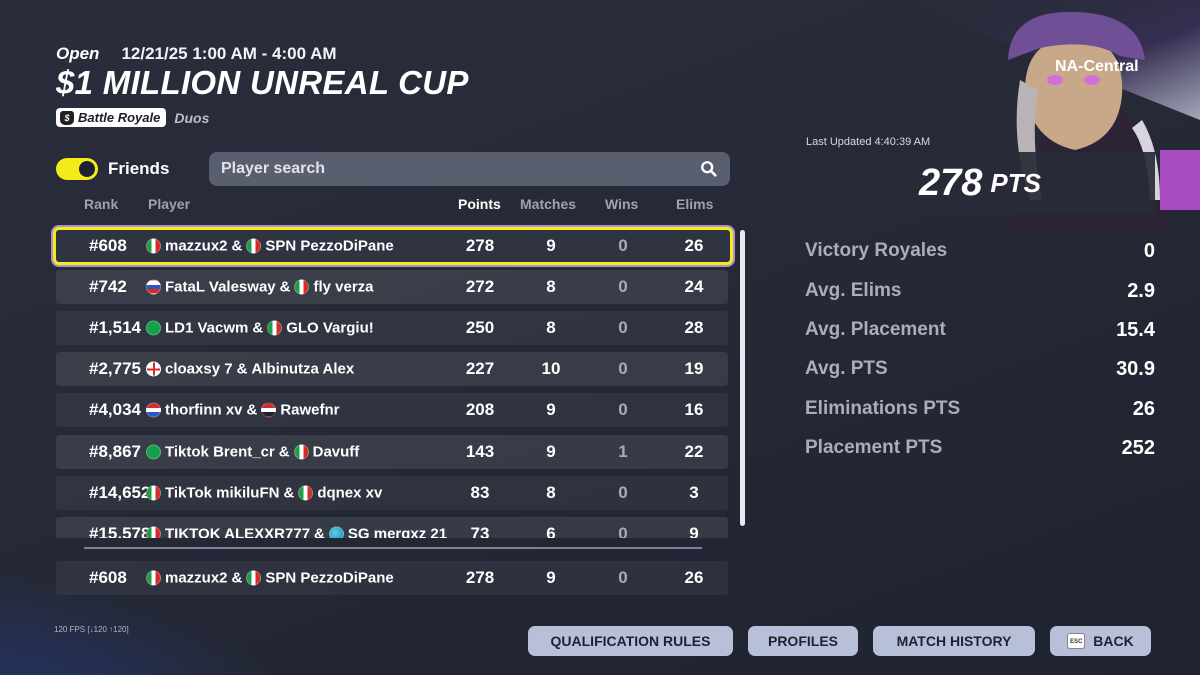 Image resolution: width=1200 pixels, height=675 pixels. What do you see at coordinates (139, 168) in the screenshot?
I see `friends-label: Friends` at bounding box center [139, 168].